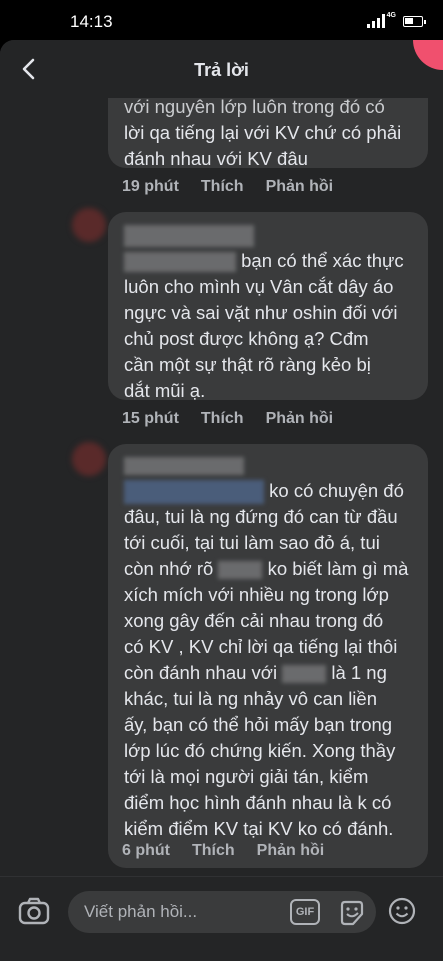 Image resolution: width=443 pixels, height=961 pixels. Describe the element at coordinates (305, 912) in the screenshot. I see `gif-icon: GIF` at that location.